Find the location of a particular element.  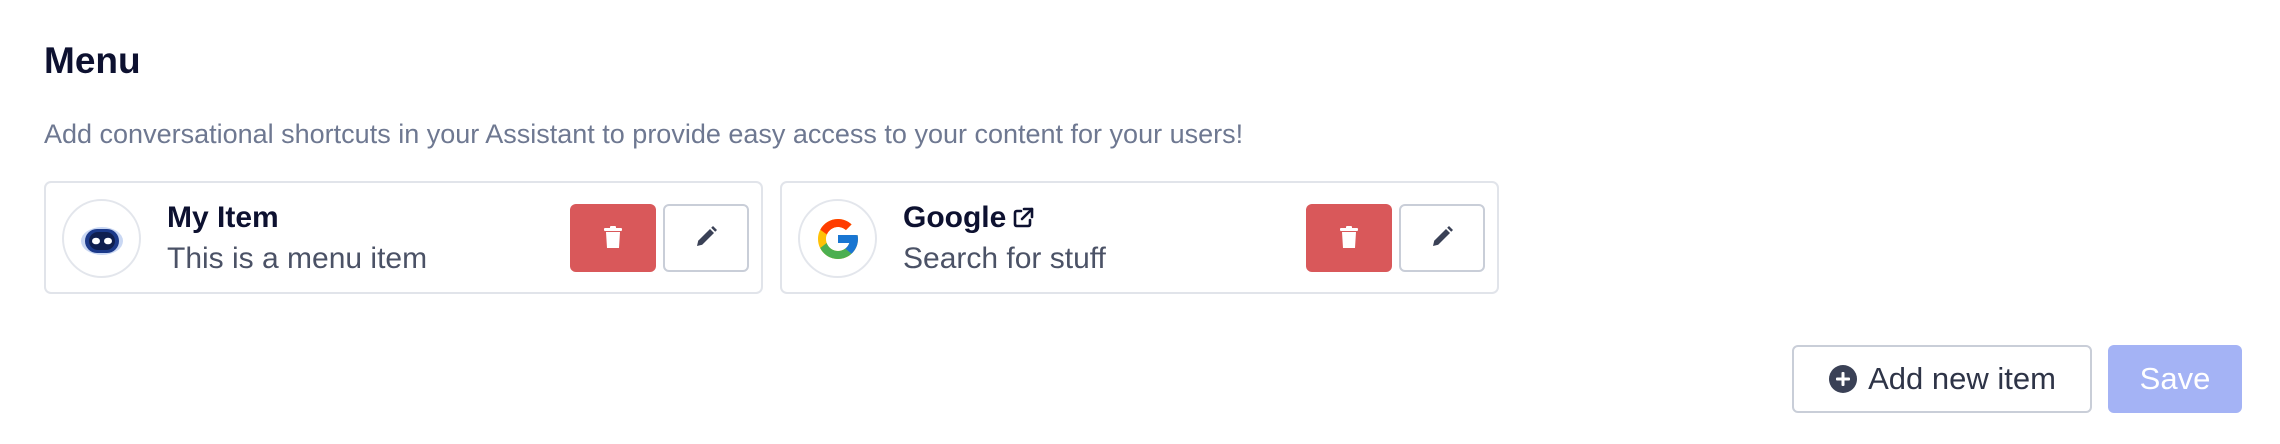

plus-circle-icon is located at coordinates (1843, 379).